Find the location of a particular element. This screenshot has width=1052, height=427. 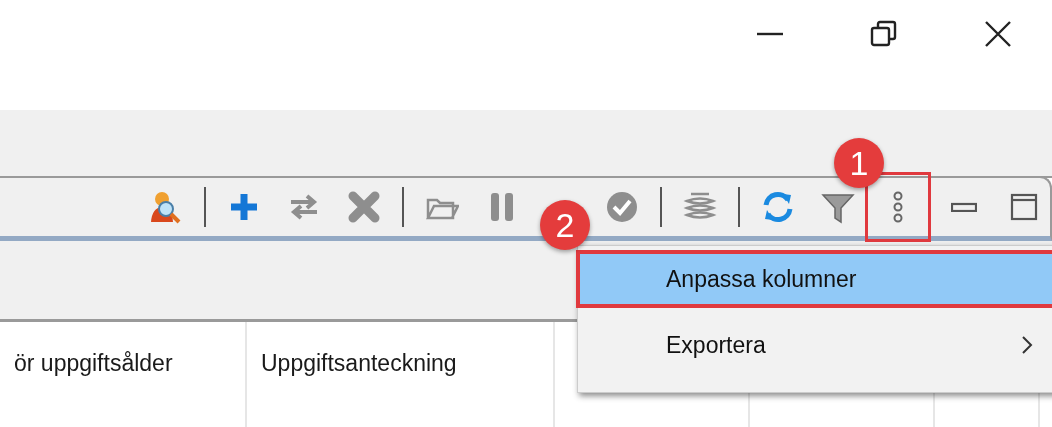

check-circle-icon is located at coordinates (622, 207).